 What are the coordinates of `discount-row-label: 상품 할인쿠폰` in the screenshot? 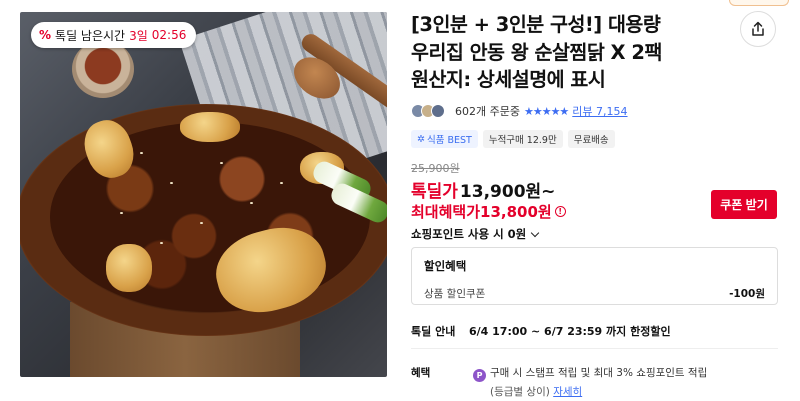 It's located at (455, 294).